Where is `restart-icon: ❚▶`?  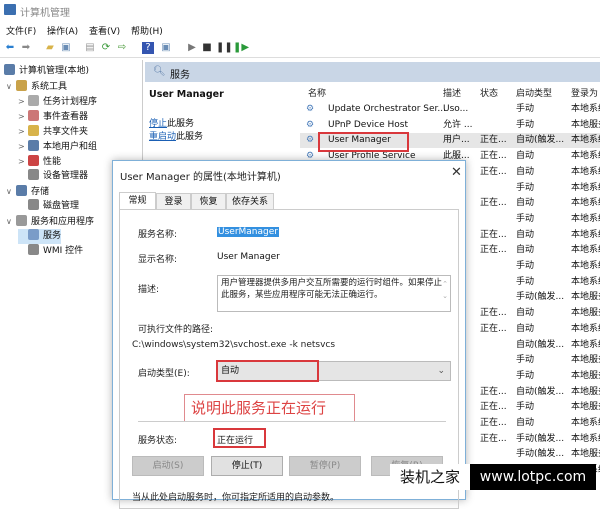 restart-icon: ❚▶ is located at coordinates (241, 48).